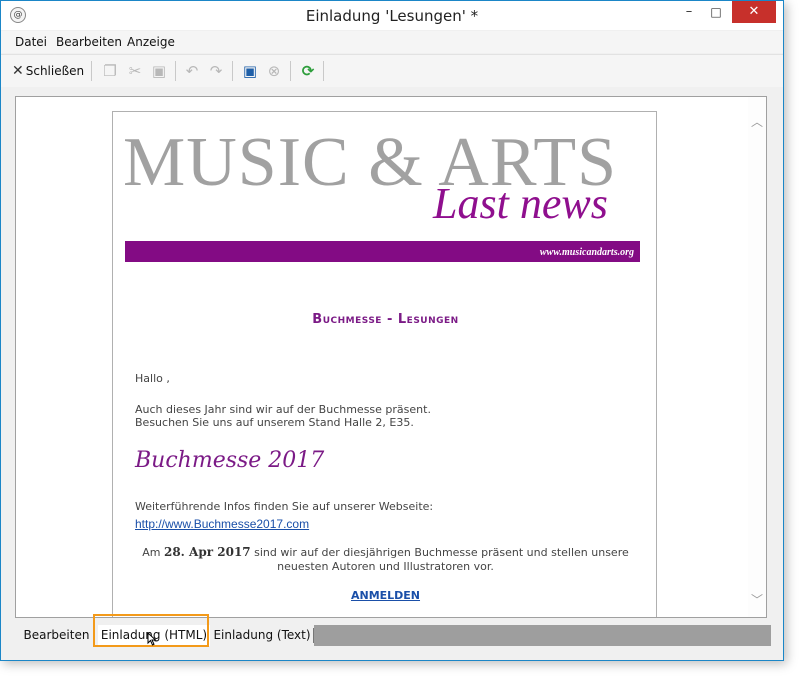 The height and width of the screenshot is (680, 803). Describe the element at coordinates (222, 524) in the screenshot. I see `website-link: http://www.Buchmesse2017.com` at that location.